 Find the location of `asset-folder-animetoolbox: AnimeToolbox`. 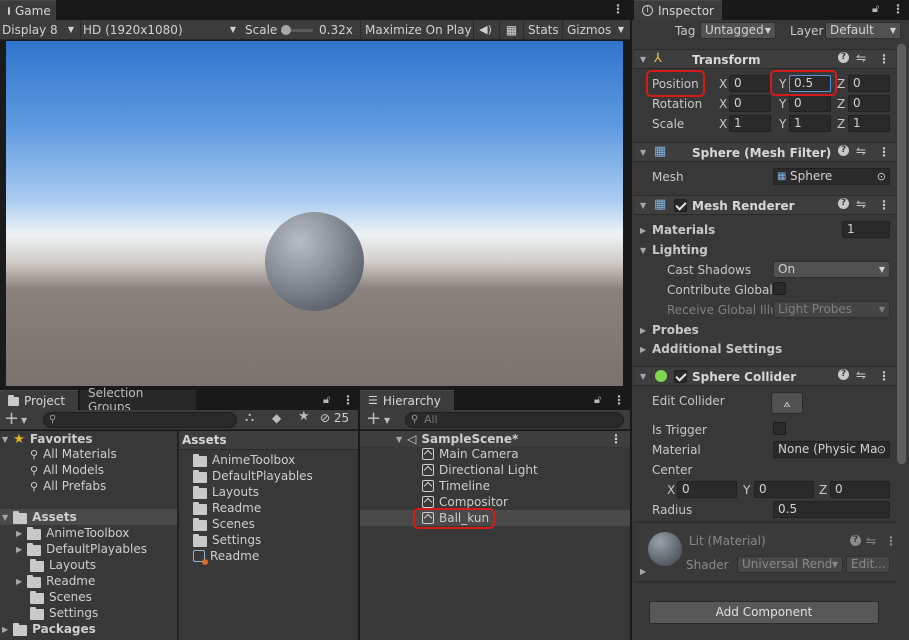

asset-folder-animetoolbox: AnimeToolbox is located at coordinates (244, 460).